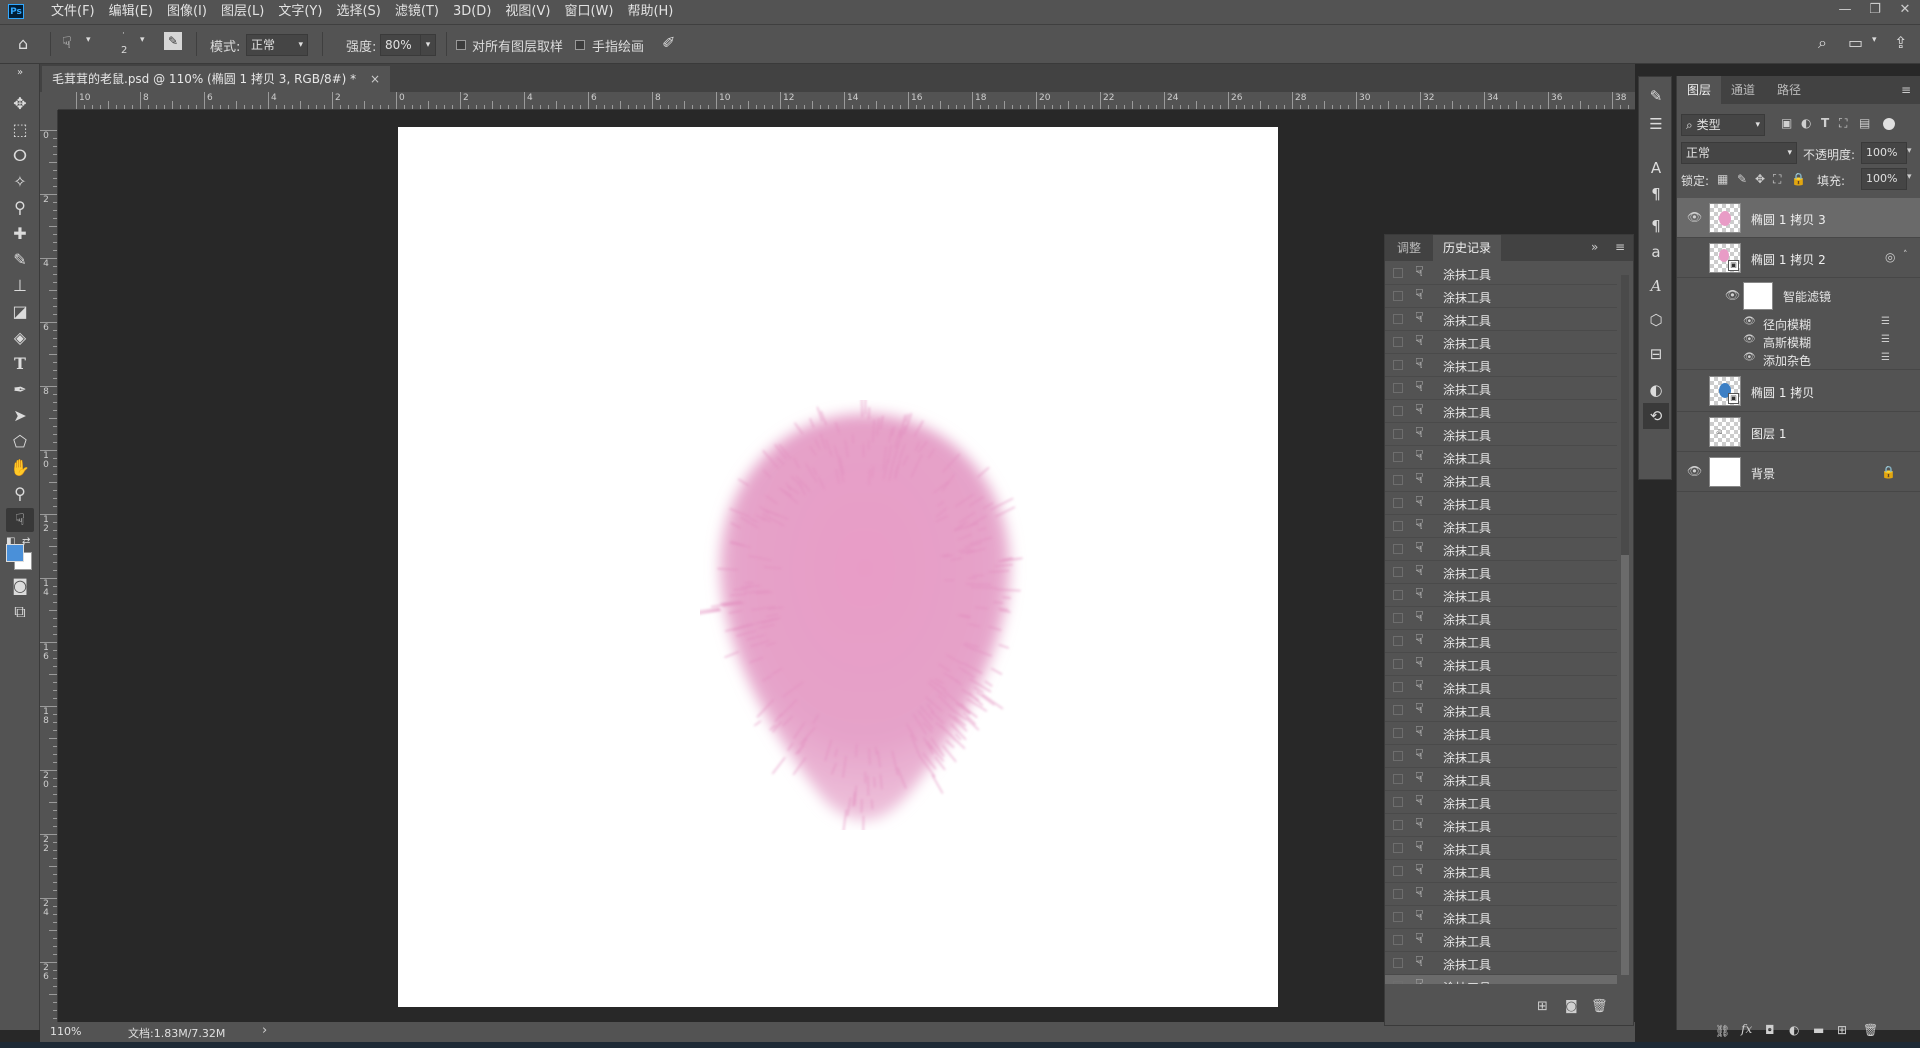 This screenshot has width=1920, height=1048. Describe the element at coordinates (1467, 248) in the screenshot. I see `tab-history: 历史记录` at that location.